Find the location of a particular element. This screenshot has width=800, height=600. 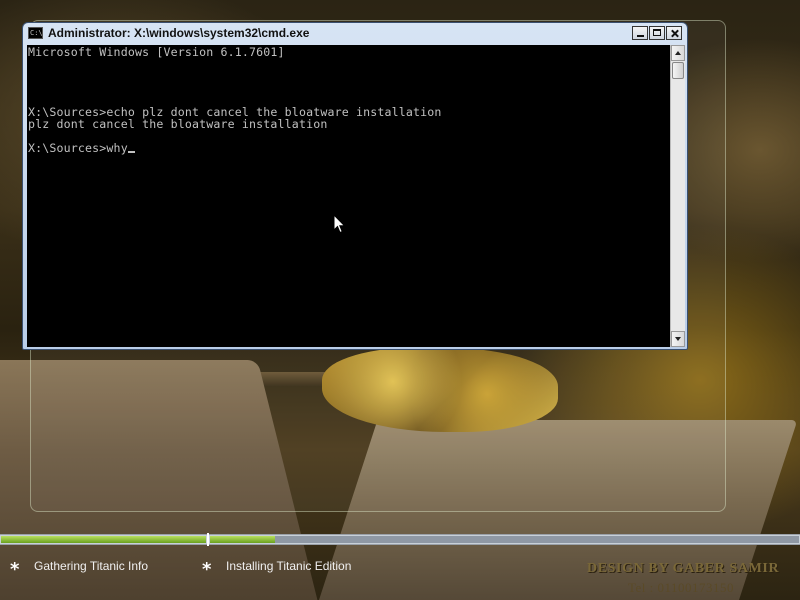

minimize-button is located at coordinates (640, 33).